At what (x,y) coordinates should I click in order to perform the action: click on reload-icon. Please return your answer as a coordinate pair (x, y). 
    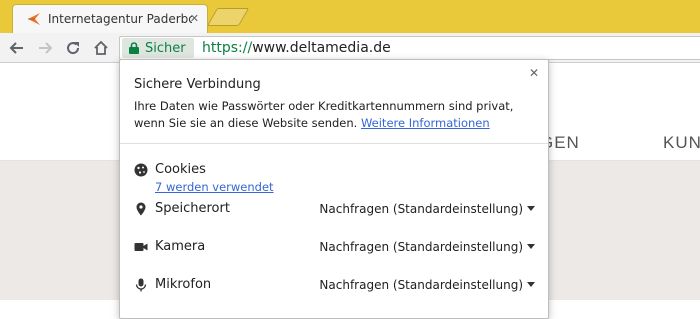
    Looking at the image, I should click on (73, 48).